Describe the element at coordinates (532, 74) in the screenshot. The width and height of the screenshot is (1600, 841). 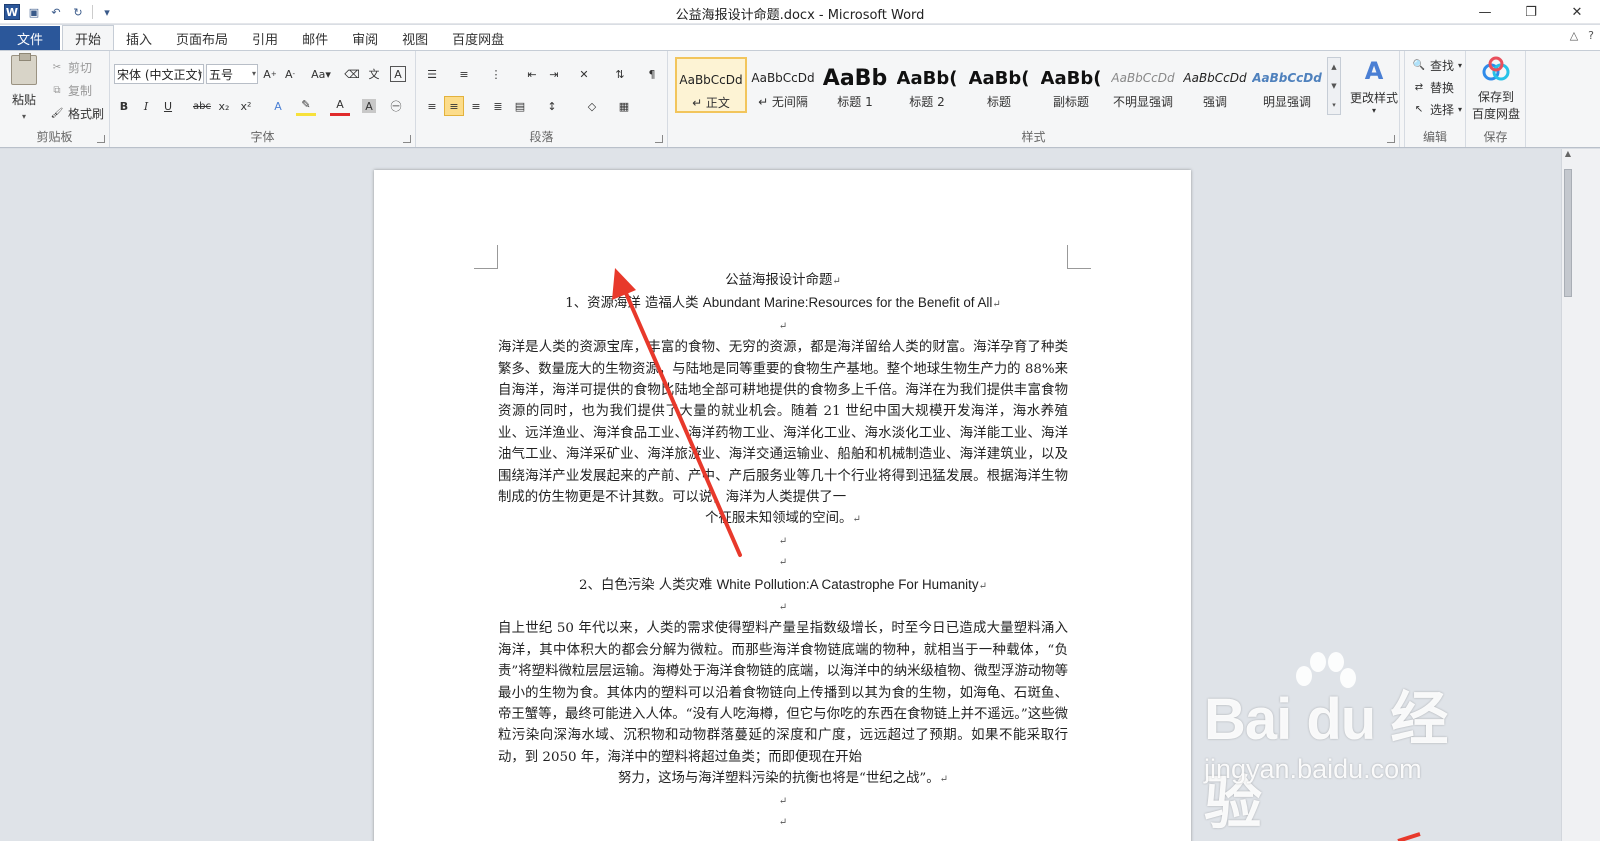
I see `decrease-indent-icon: ⇤` at that location.